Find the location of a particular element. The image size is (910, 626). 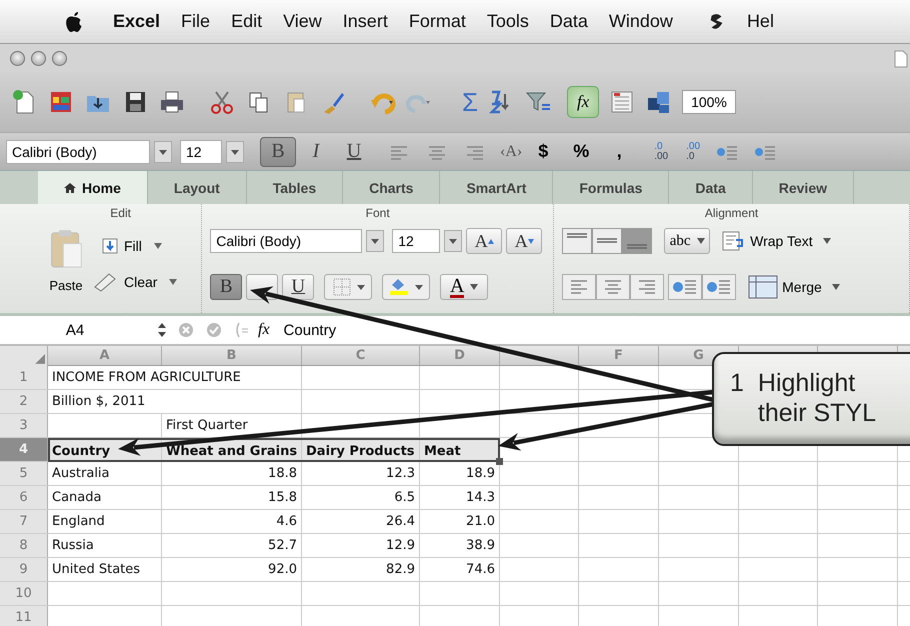

table-cell: Russia is located at coordinates (105, 545).